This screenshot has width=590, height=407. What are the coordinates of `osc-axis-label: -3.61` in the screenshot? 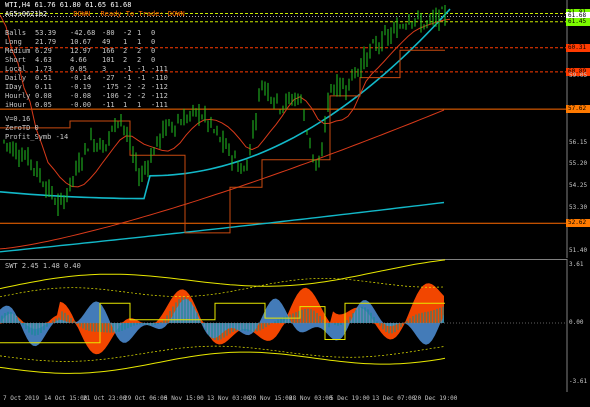 It's located at (578, 382).